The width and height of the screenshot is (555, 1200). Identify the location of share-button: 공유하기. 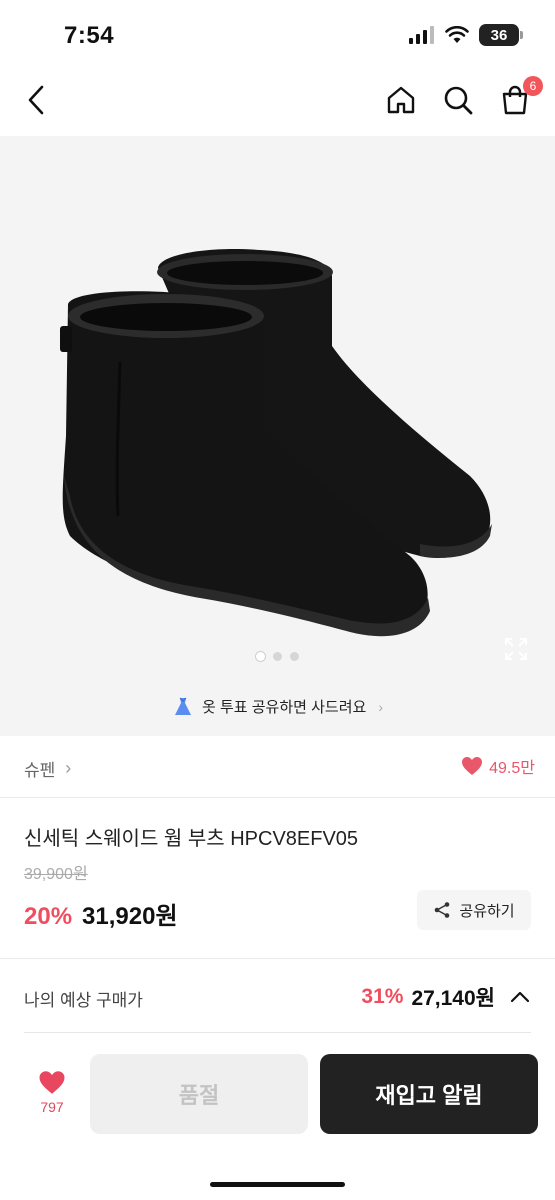
(474, 910).